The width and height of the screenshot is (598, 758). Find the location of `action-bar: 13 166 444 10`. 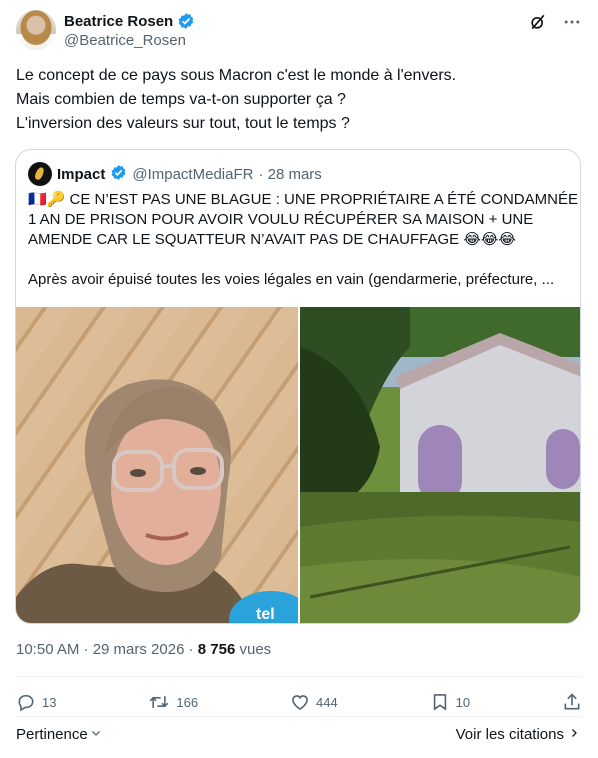

action-bar: 13 166 444 10 is located at coordinates (299, 702).